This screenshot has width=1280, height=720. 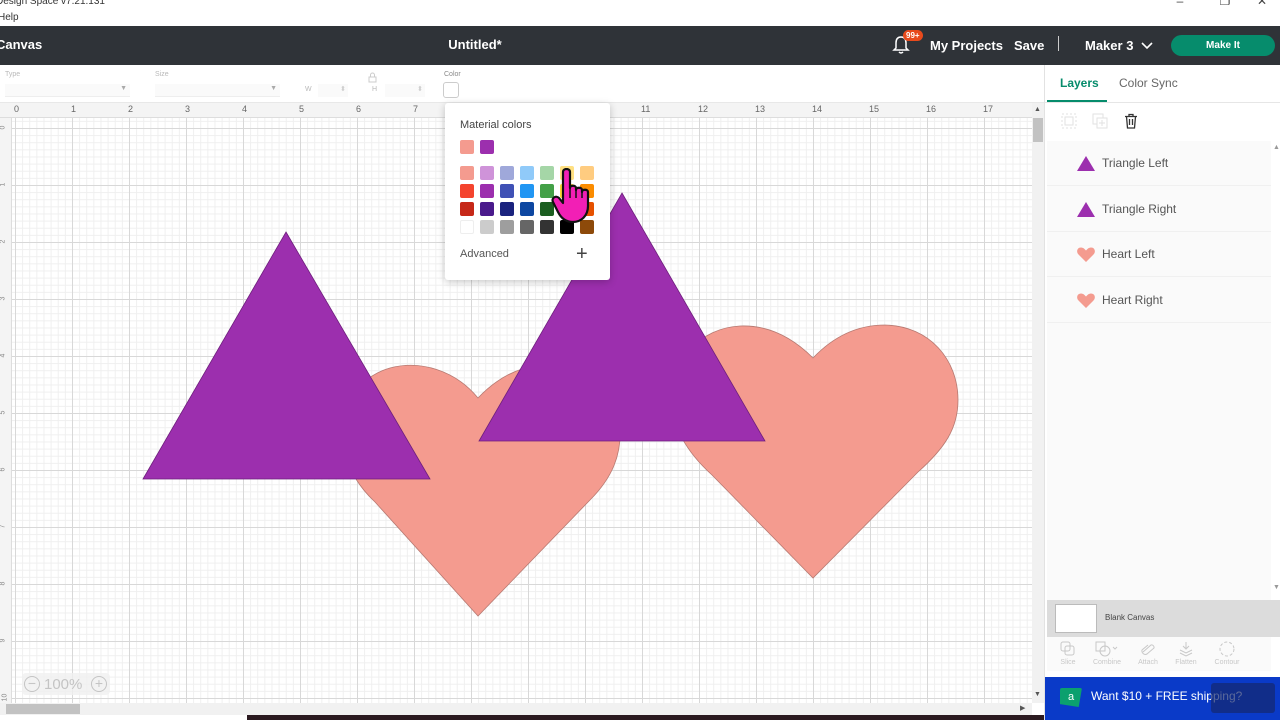 I want to click on width-label: W, so click(x=308, y=89).